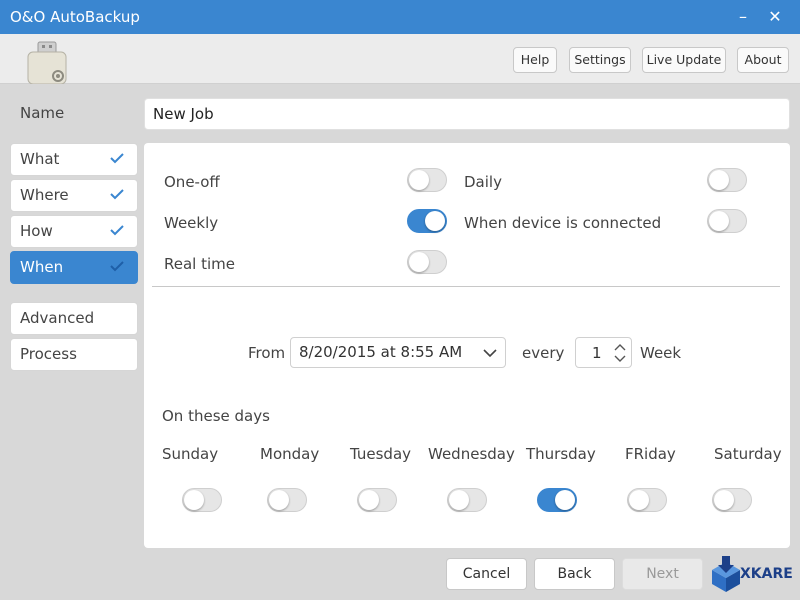  Describe the element at coordinates (763, 60) in the screenshot. I see `about-button: About` at that location.